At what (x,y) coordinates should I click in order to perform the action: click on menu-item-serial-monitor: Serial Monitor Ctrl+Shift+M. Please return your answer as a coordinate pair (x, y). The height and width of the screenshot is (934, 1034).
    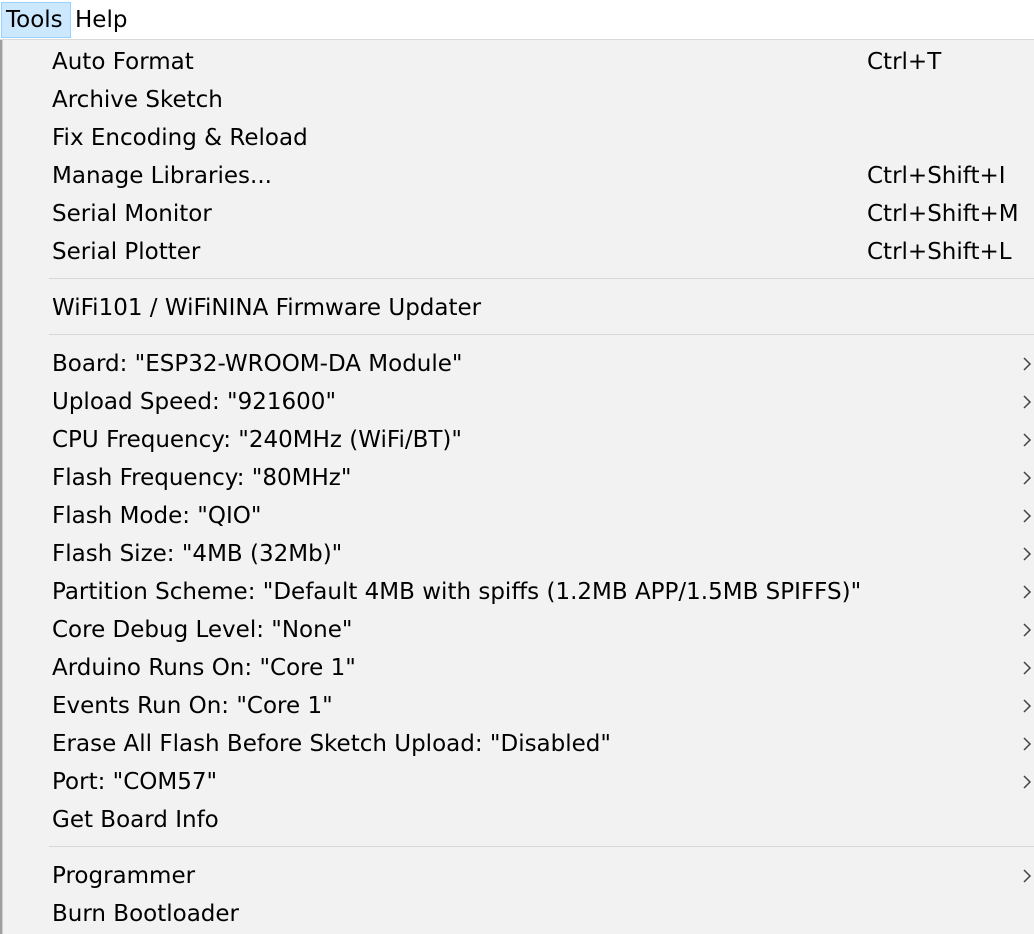
    Looking at the image, I should click on (518, 214).